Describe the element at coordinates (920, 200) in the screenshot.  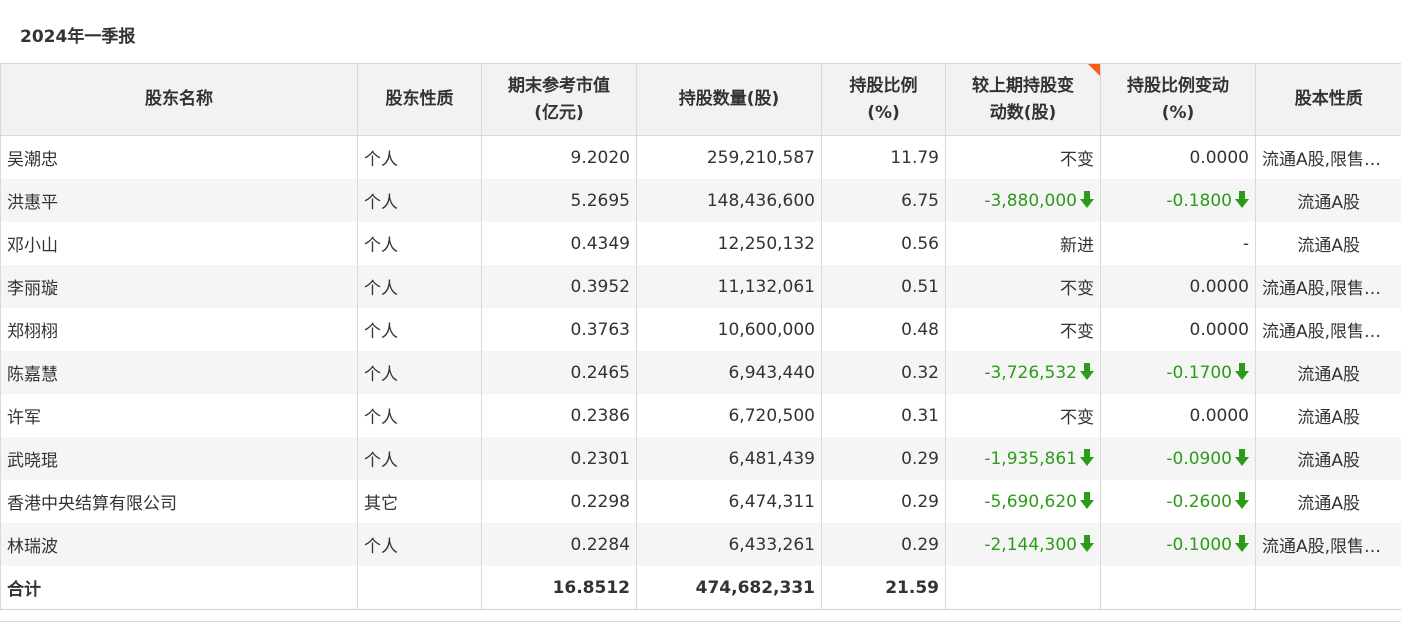
I see `ratio-cell-text: 6.75` at that location.